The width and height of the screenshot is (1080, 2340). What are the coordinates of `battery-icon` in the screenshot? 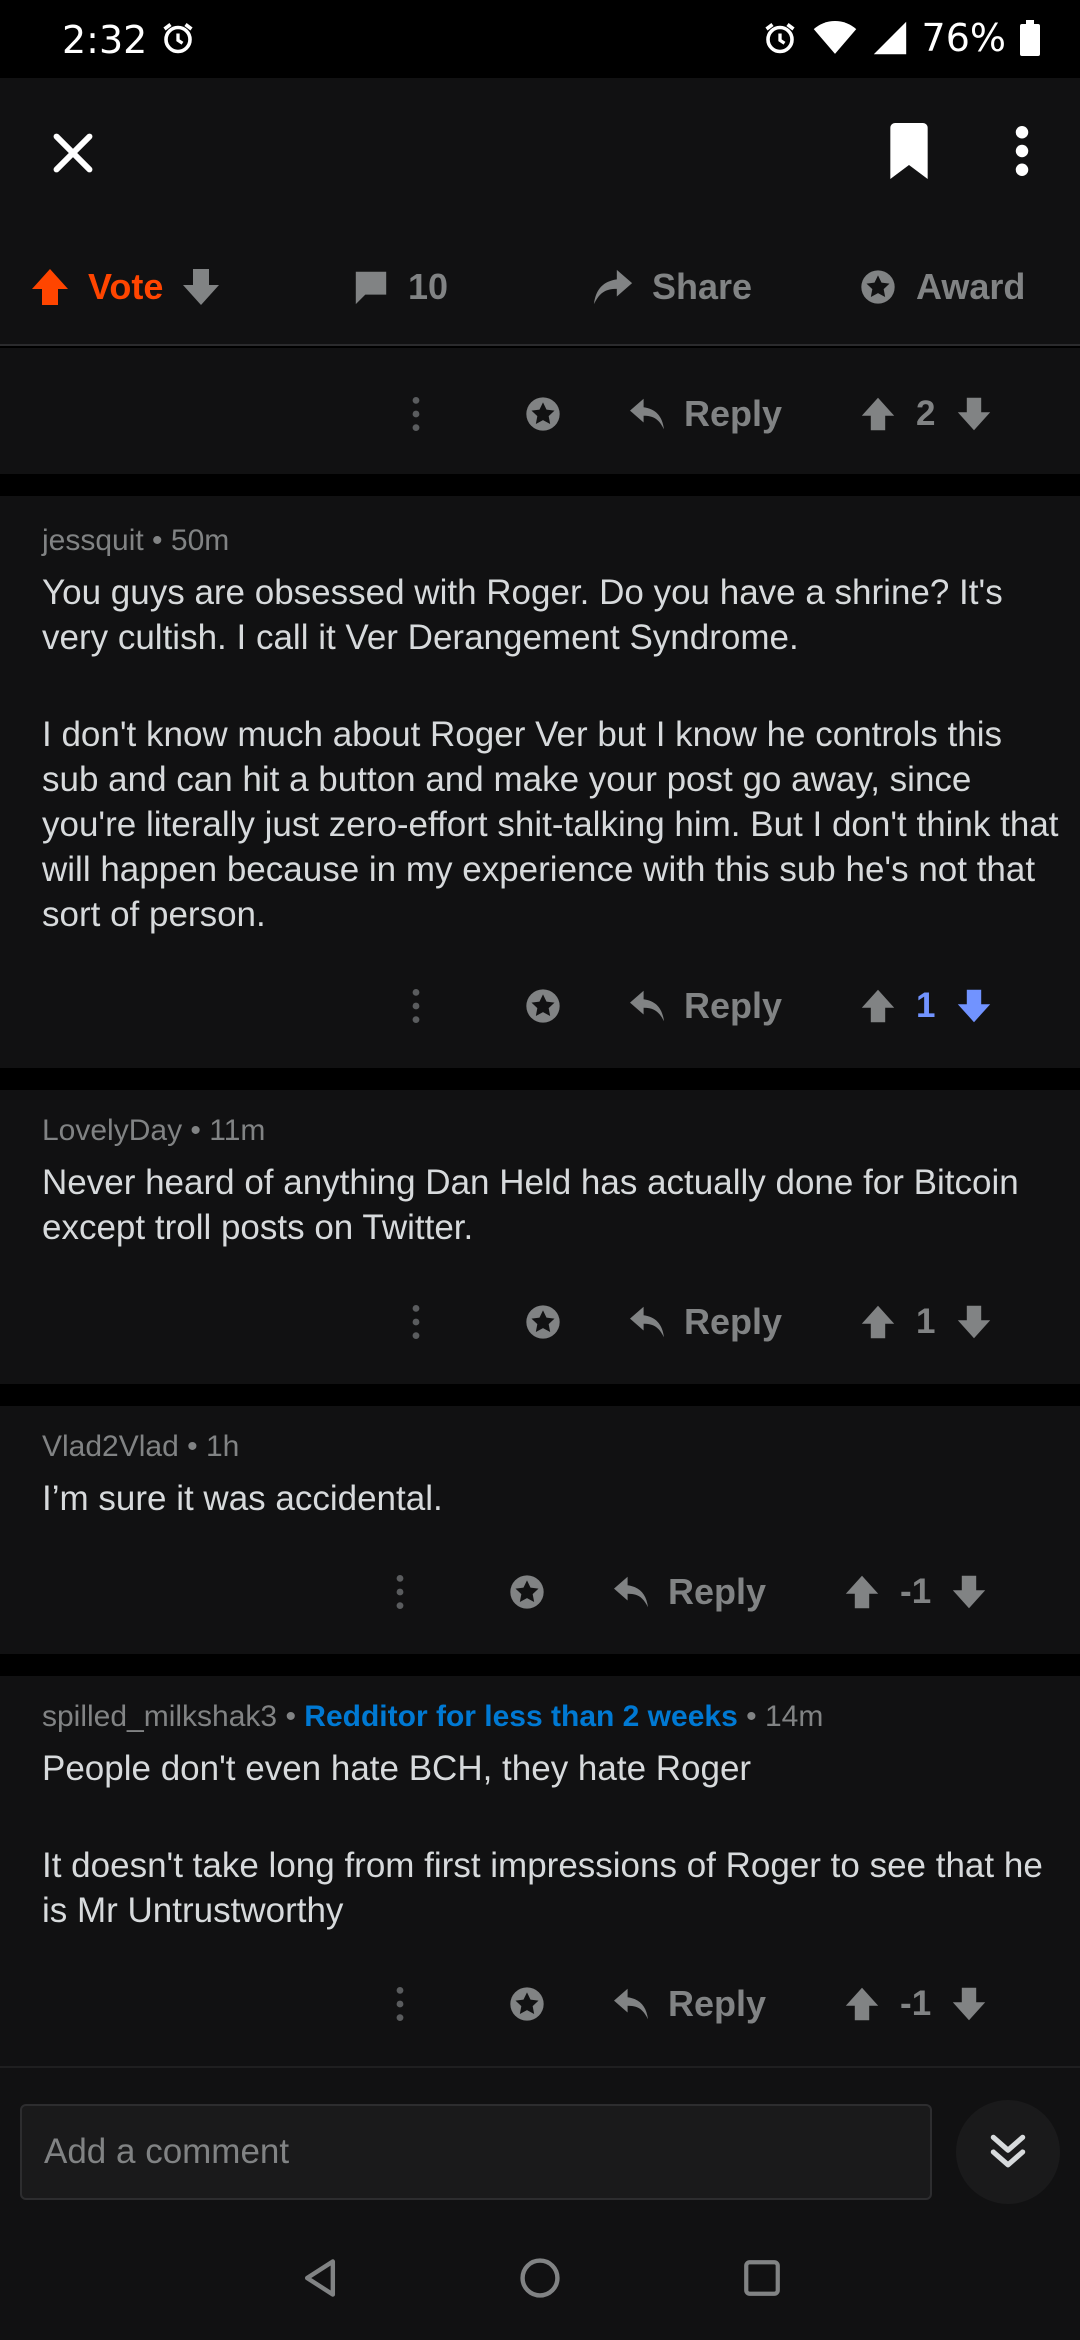 It's located at (1030, 38).